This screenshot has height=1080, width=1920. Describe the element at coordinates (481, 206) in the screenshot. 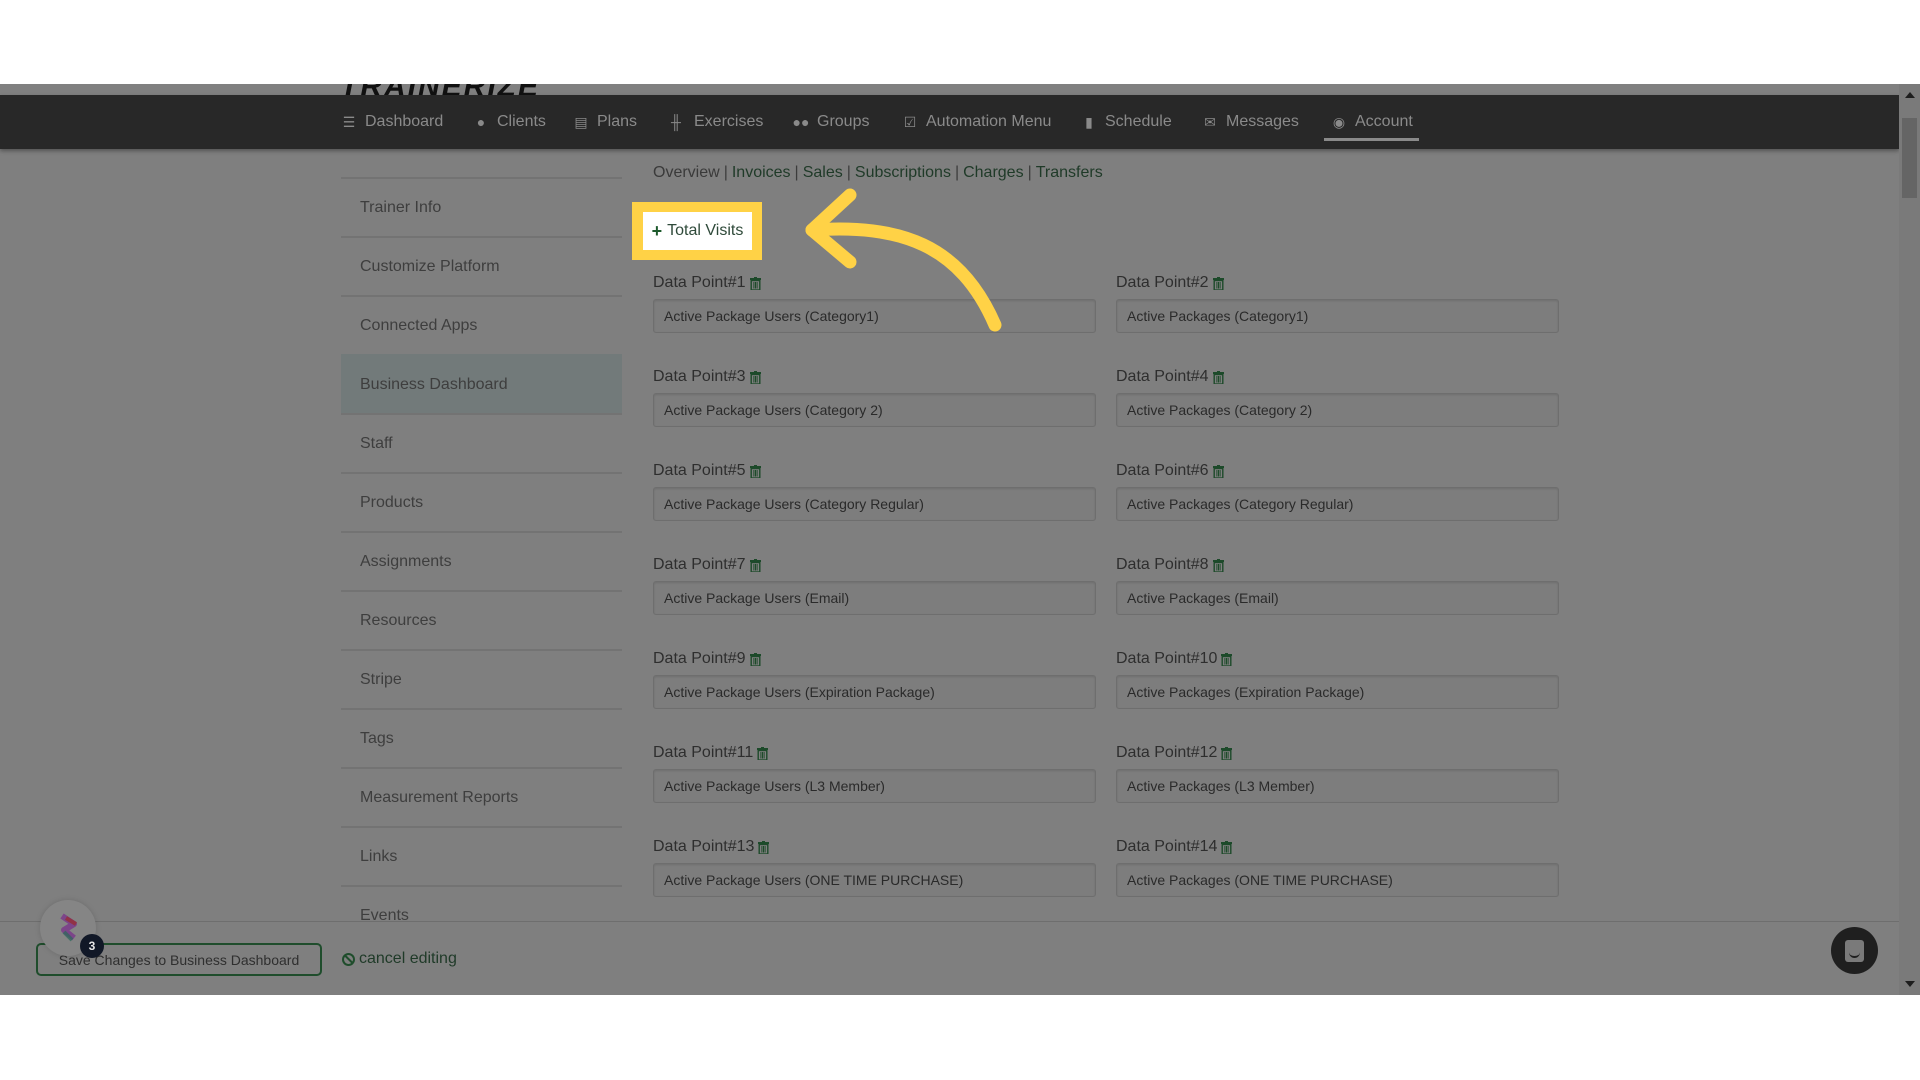

I see `sidebar-item-trainer-info: Trainer Info` at that location.